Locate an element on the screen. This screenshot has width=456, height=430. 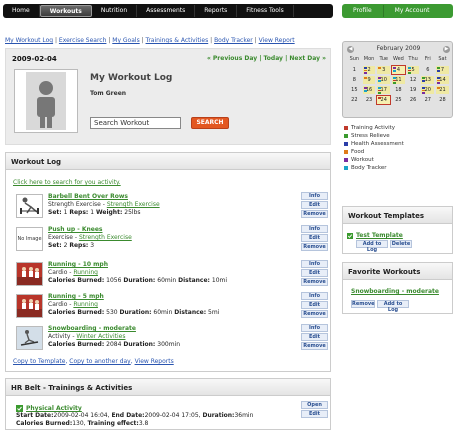
delete-button: Delete is located at coordinates (401, 244).